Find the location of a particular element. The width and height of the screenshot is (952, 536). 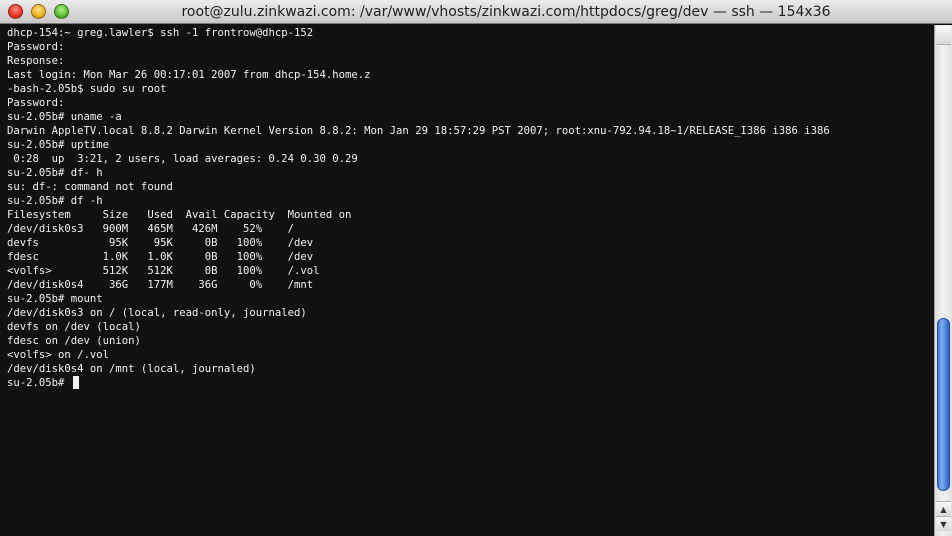

terminal-line: fdesc 1.0K 1.0K 0B 100% /dev is located at coordinates (418, 257).